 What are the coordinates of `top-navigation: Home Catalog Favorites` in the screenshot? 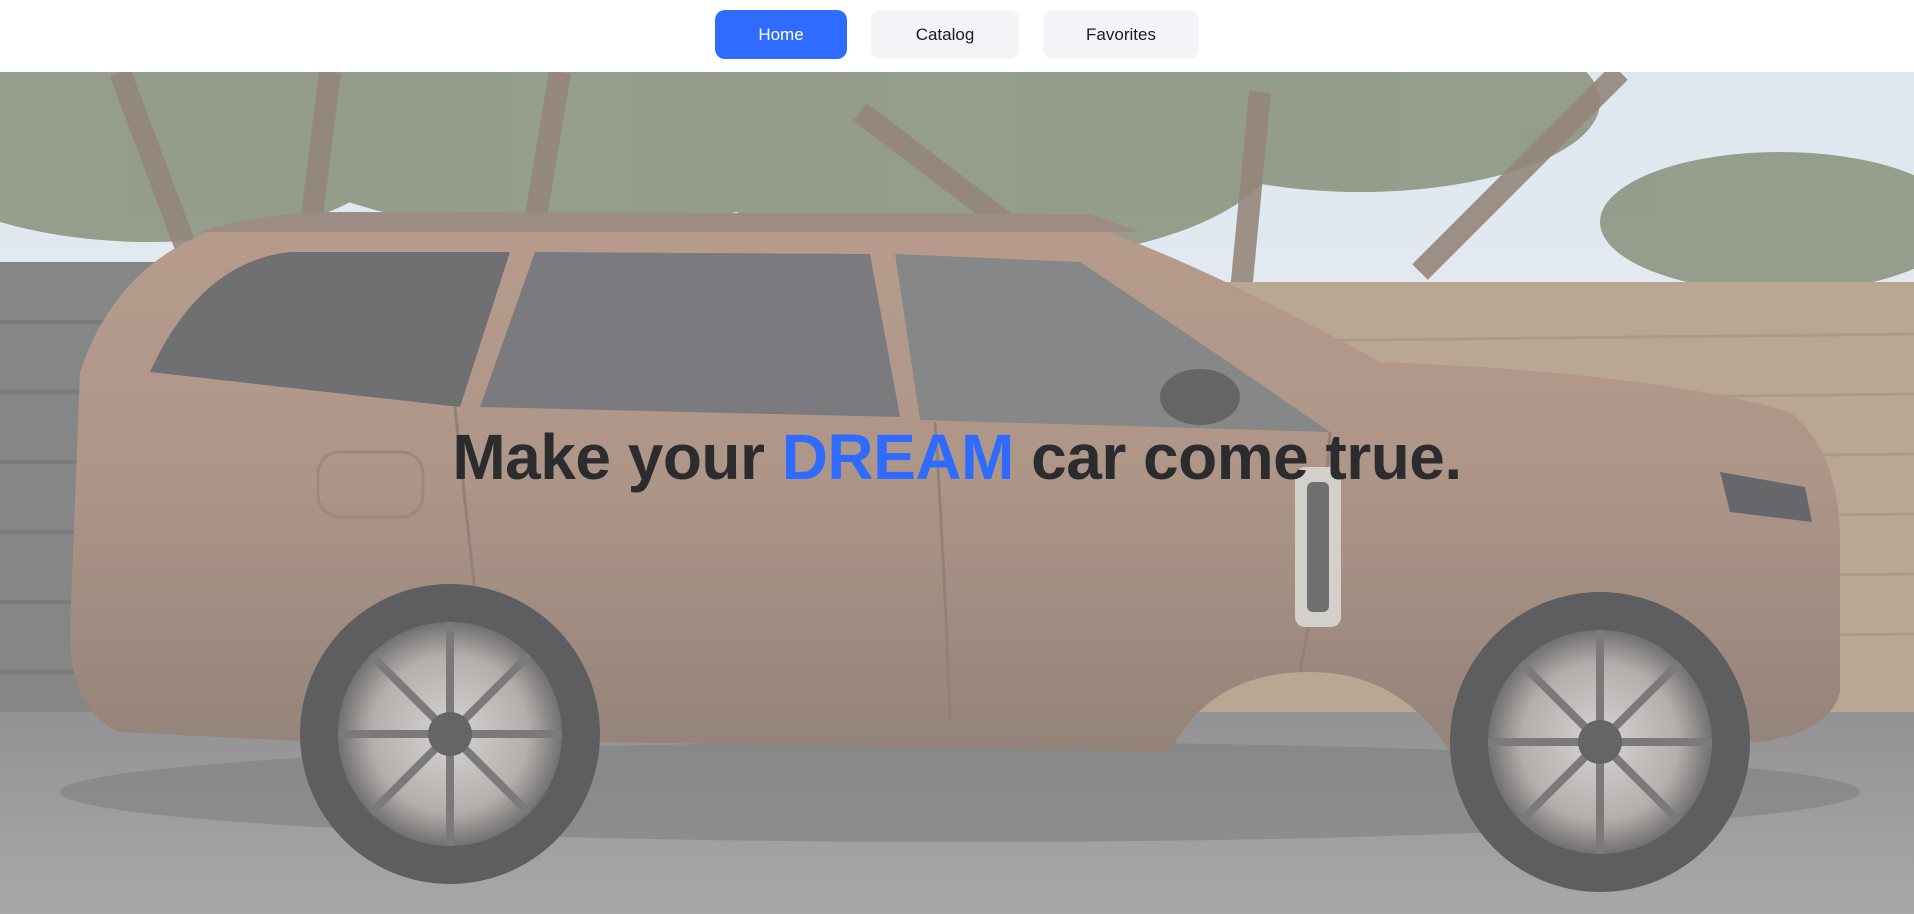 It's located at (957, 36).